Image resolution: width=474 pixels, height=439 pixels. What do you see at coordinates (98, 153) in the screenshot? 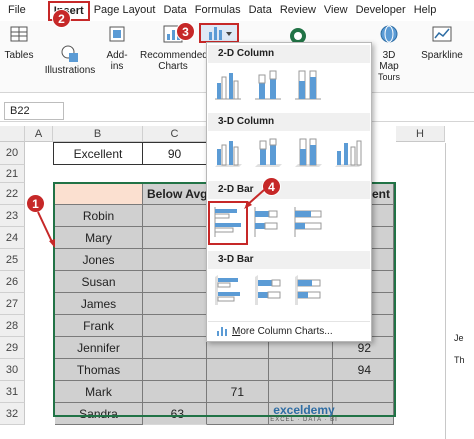
I see `cell-b20: Excellent` at bounding box center [98, 153].